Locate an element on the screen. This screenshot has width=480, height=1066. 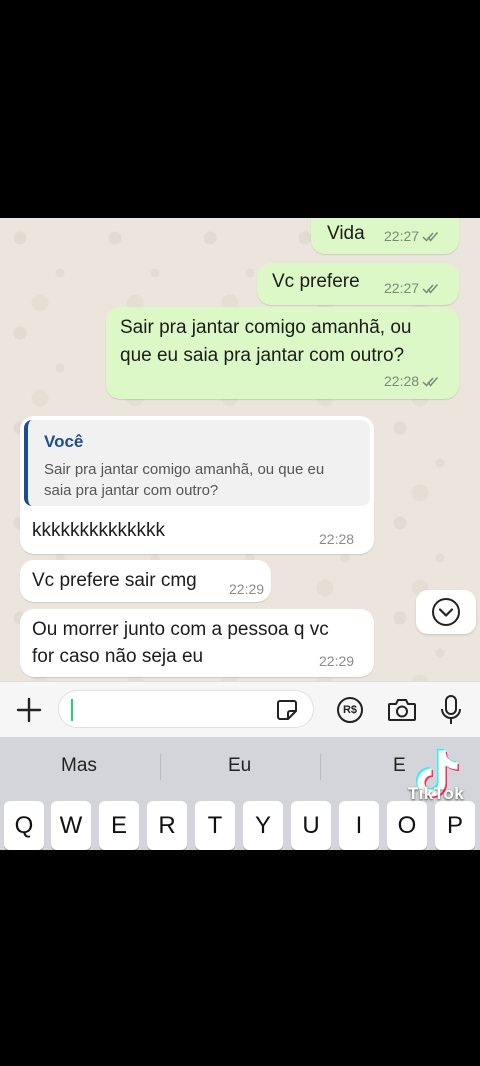
message-text: Vc prefere is located at coordinates (316, 281).